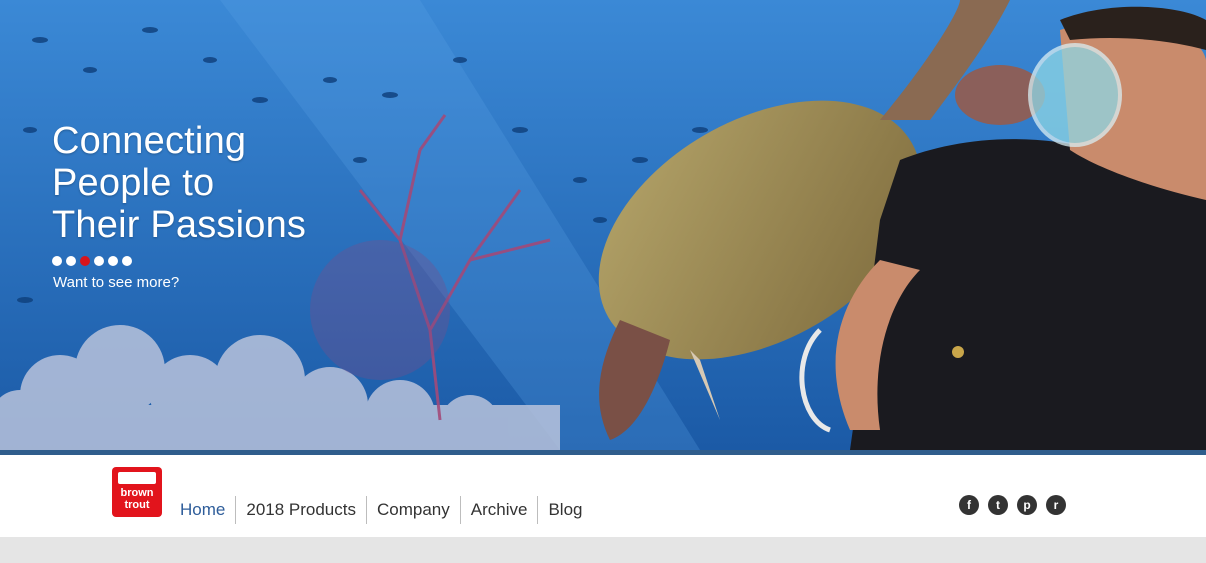 Image resolution: width=1206 pixels, height=563 pixels. Describe the element at coordinates (499, 510) in the screenshot. I see `nav-item-archive: Archive` at that location.